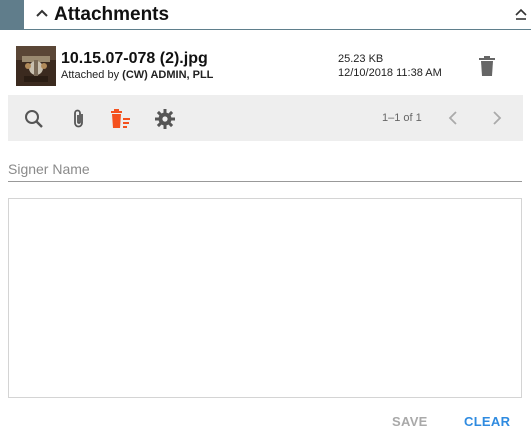  Describe the element at coordinates (453, 118) in the screenshot. I see `chevron-left-icon` at that location.